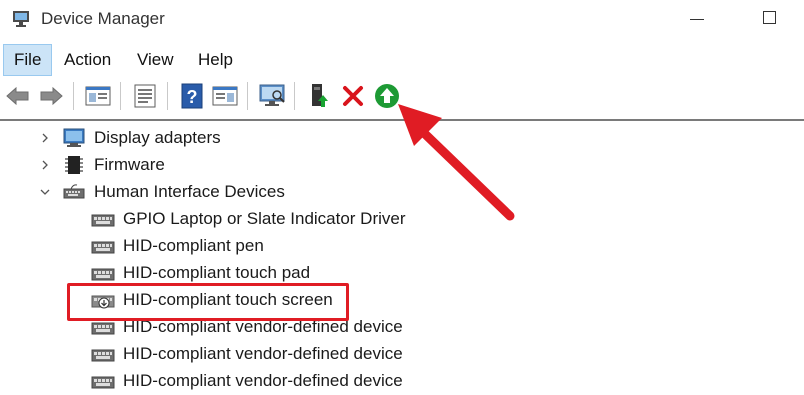  Describe the element at coordinates (215, 60) in the screenshot. I see `menu-help: Help` at that location.